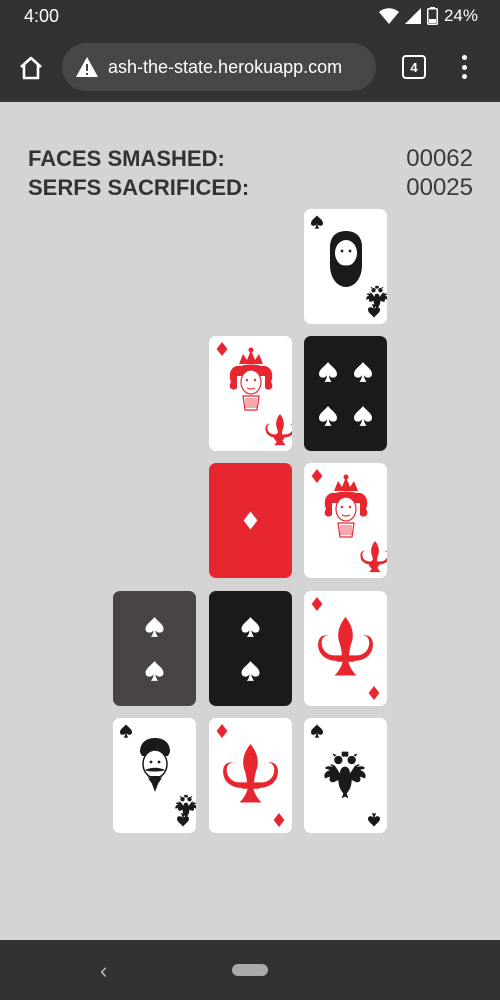 Image resolution: width=500 pixels, height=1000 pixels. I want to click on not-secure-warning-icon, so click(87, 67).